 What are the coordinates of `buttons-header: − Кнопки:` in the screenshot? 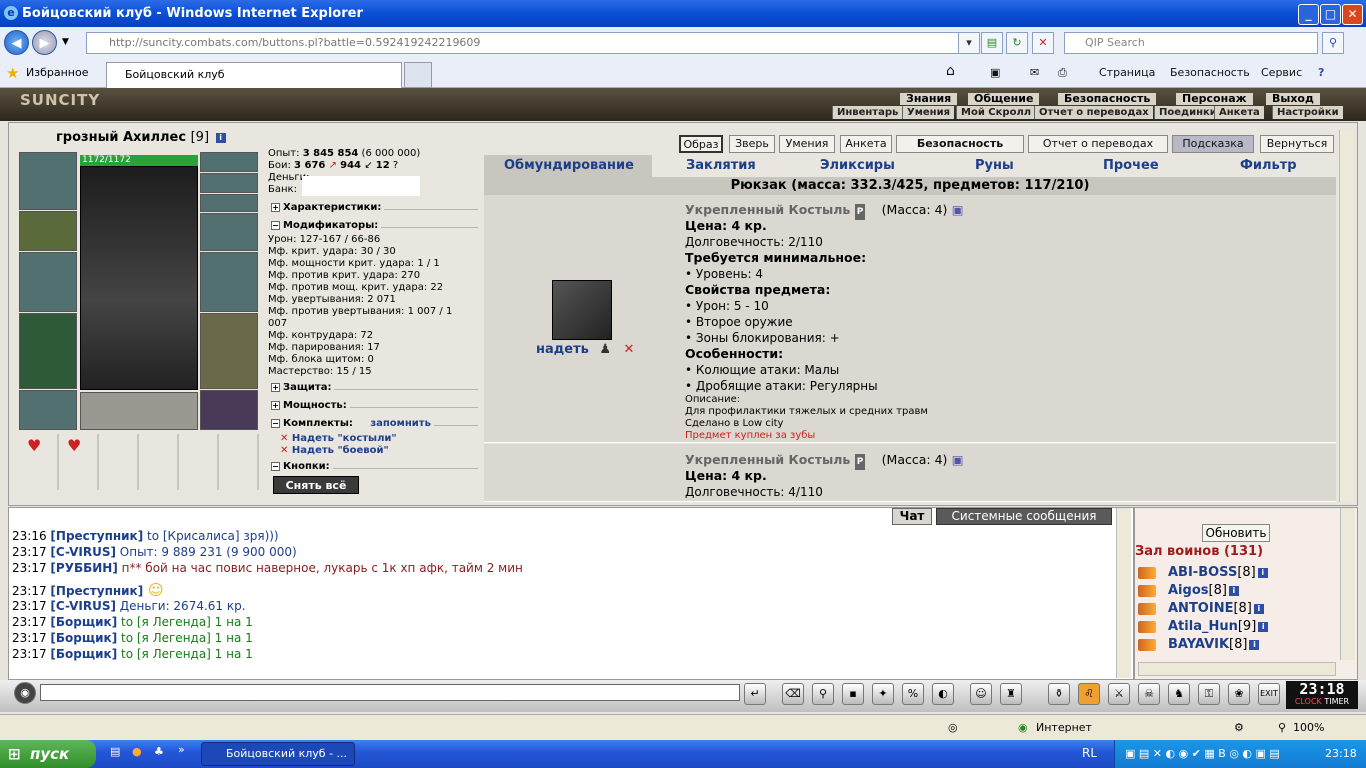 It's located at (373, 467).